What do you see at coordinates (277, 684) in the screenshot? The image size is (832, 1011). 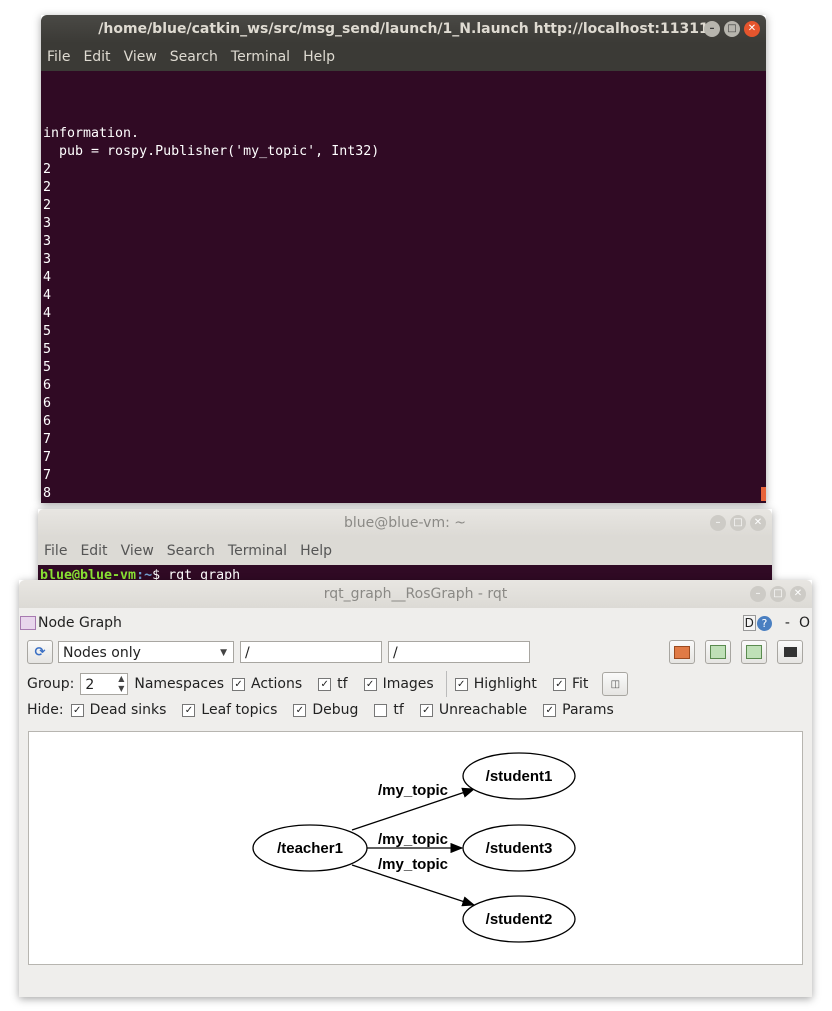 I see `actions-label: Actions` at bounding box center [277, 684].